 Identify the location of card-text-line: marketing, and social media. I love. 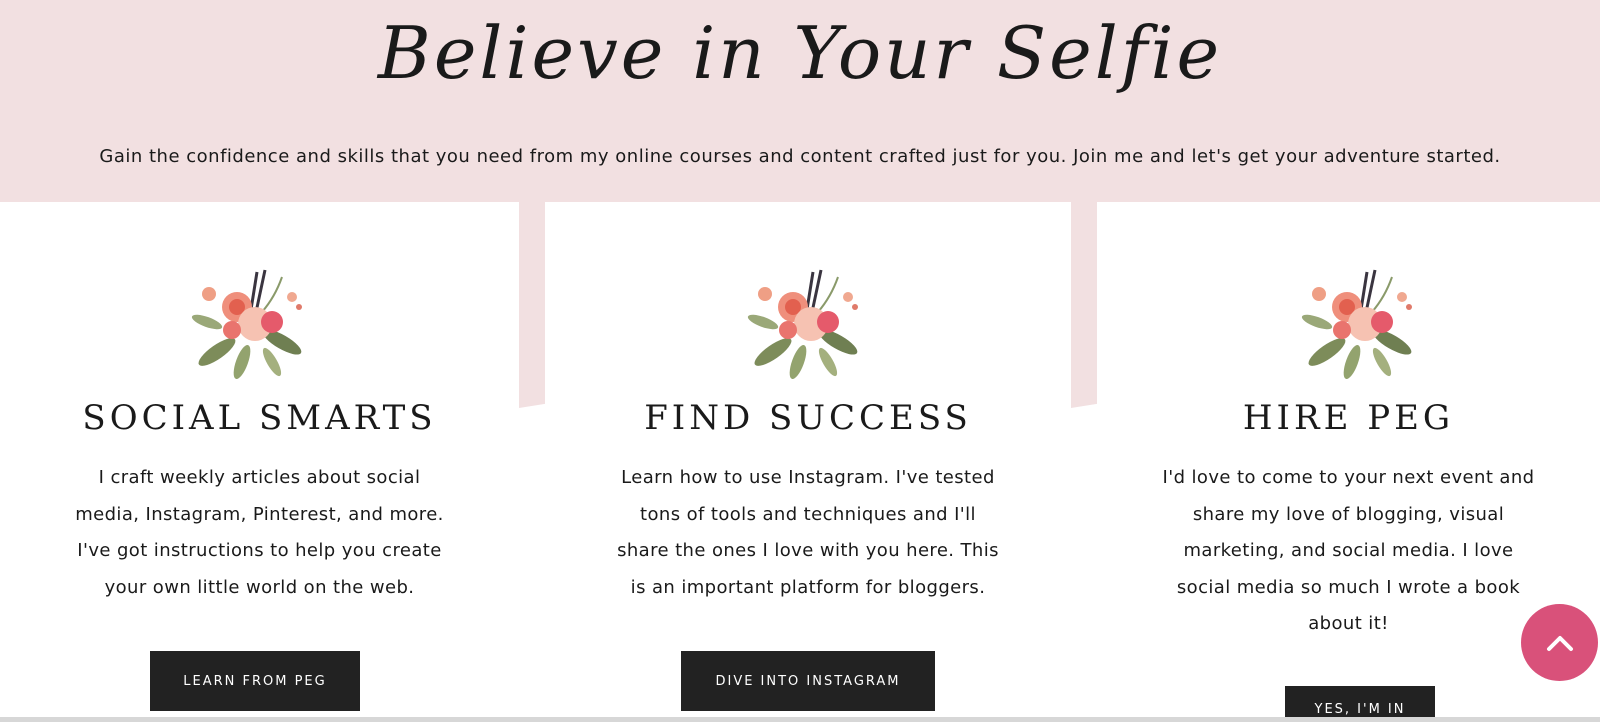
(1348, 550).